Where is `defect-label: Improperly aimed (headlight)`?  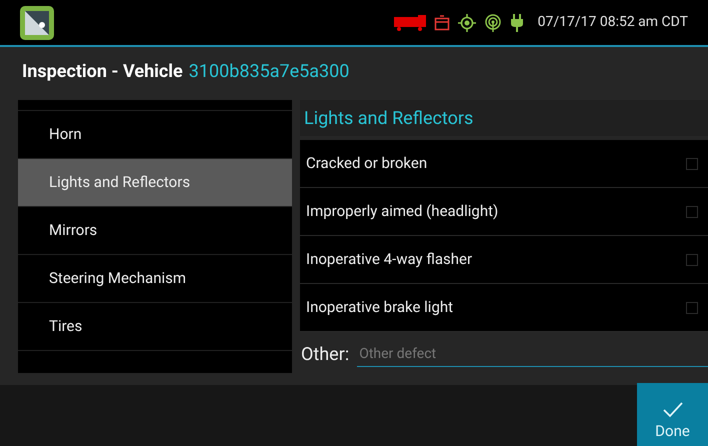
defect-label: Improperly aimed (headlight) is located at coordinates (403, 211).